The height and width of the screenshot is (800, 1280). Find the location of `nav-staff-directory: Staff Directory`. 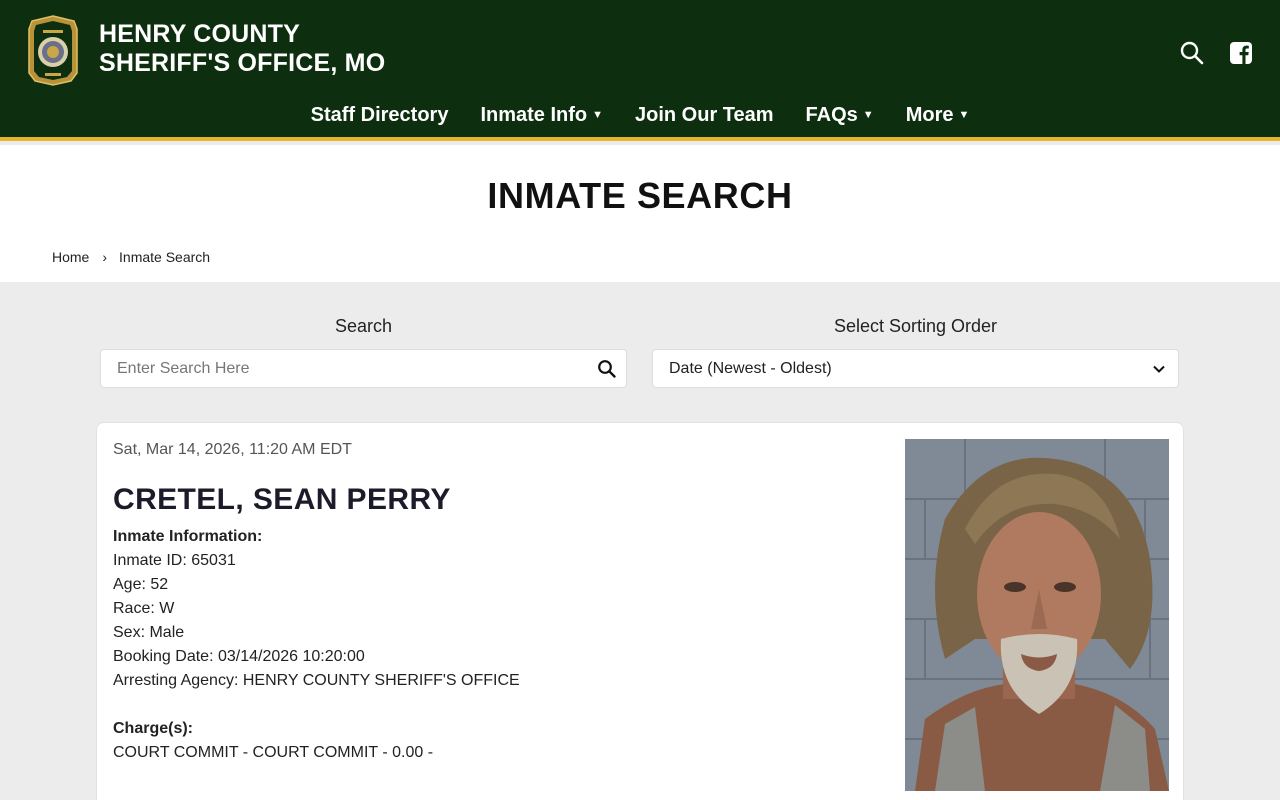

nav-staff-directory: Staff Directory is located at coordinates (380, 121).